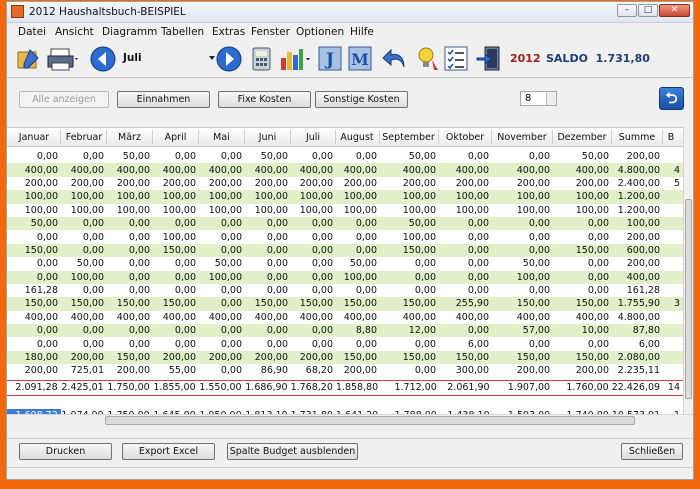 Image resolution: width=700 pixels, height=489 pixels. Describe the element at coordinates (370, 420) in the screenshot. I see `horizontal-scroll-thumb` at that location.